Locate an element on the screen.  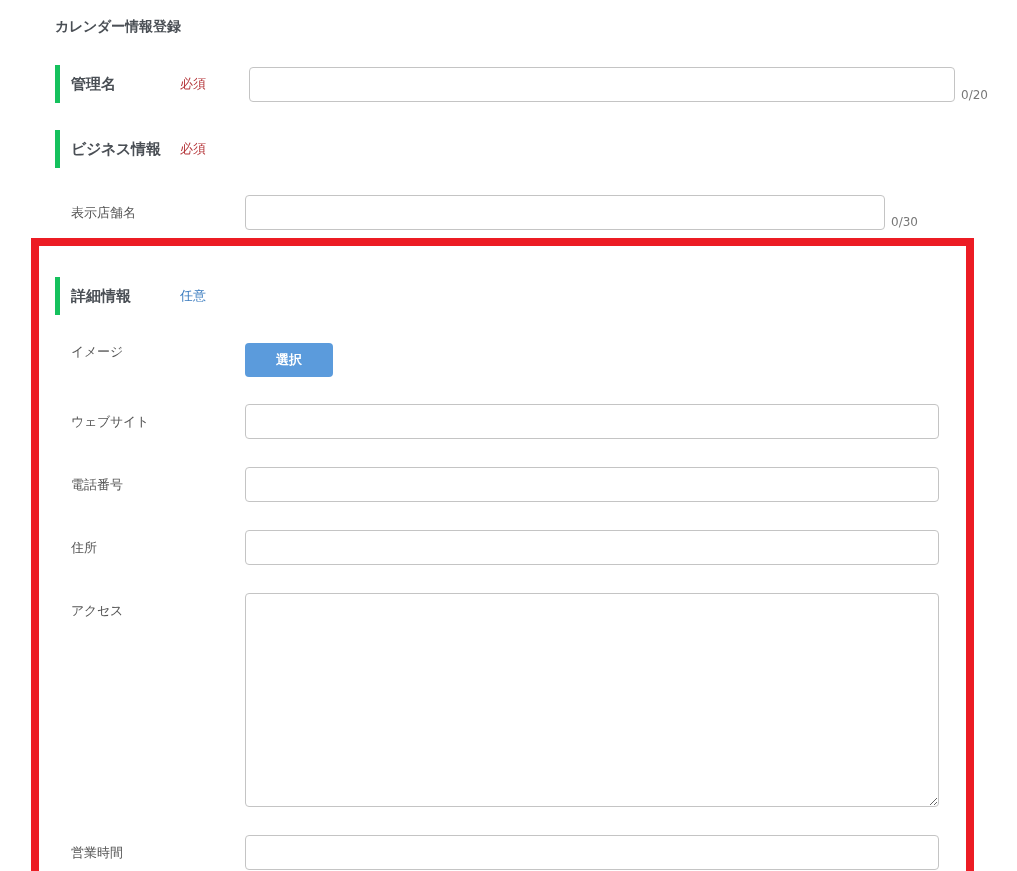
section-heading: 管理名 is located at coordinates (94, 84).